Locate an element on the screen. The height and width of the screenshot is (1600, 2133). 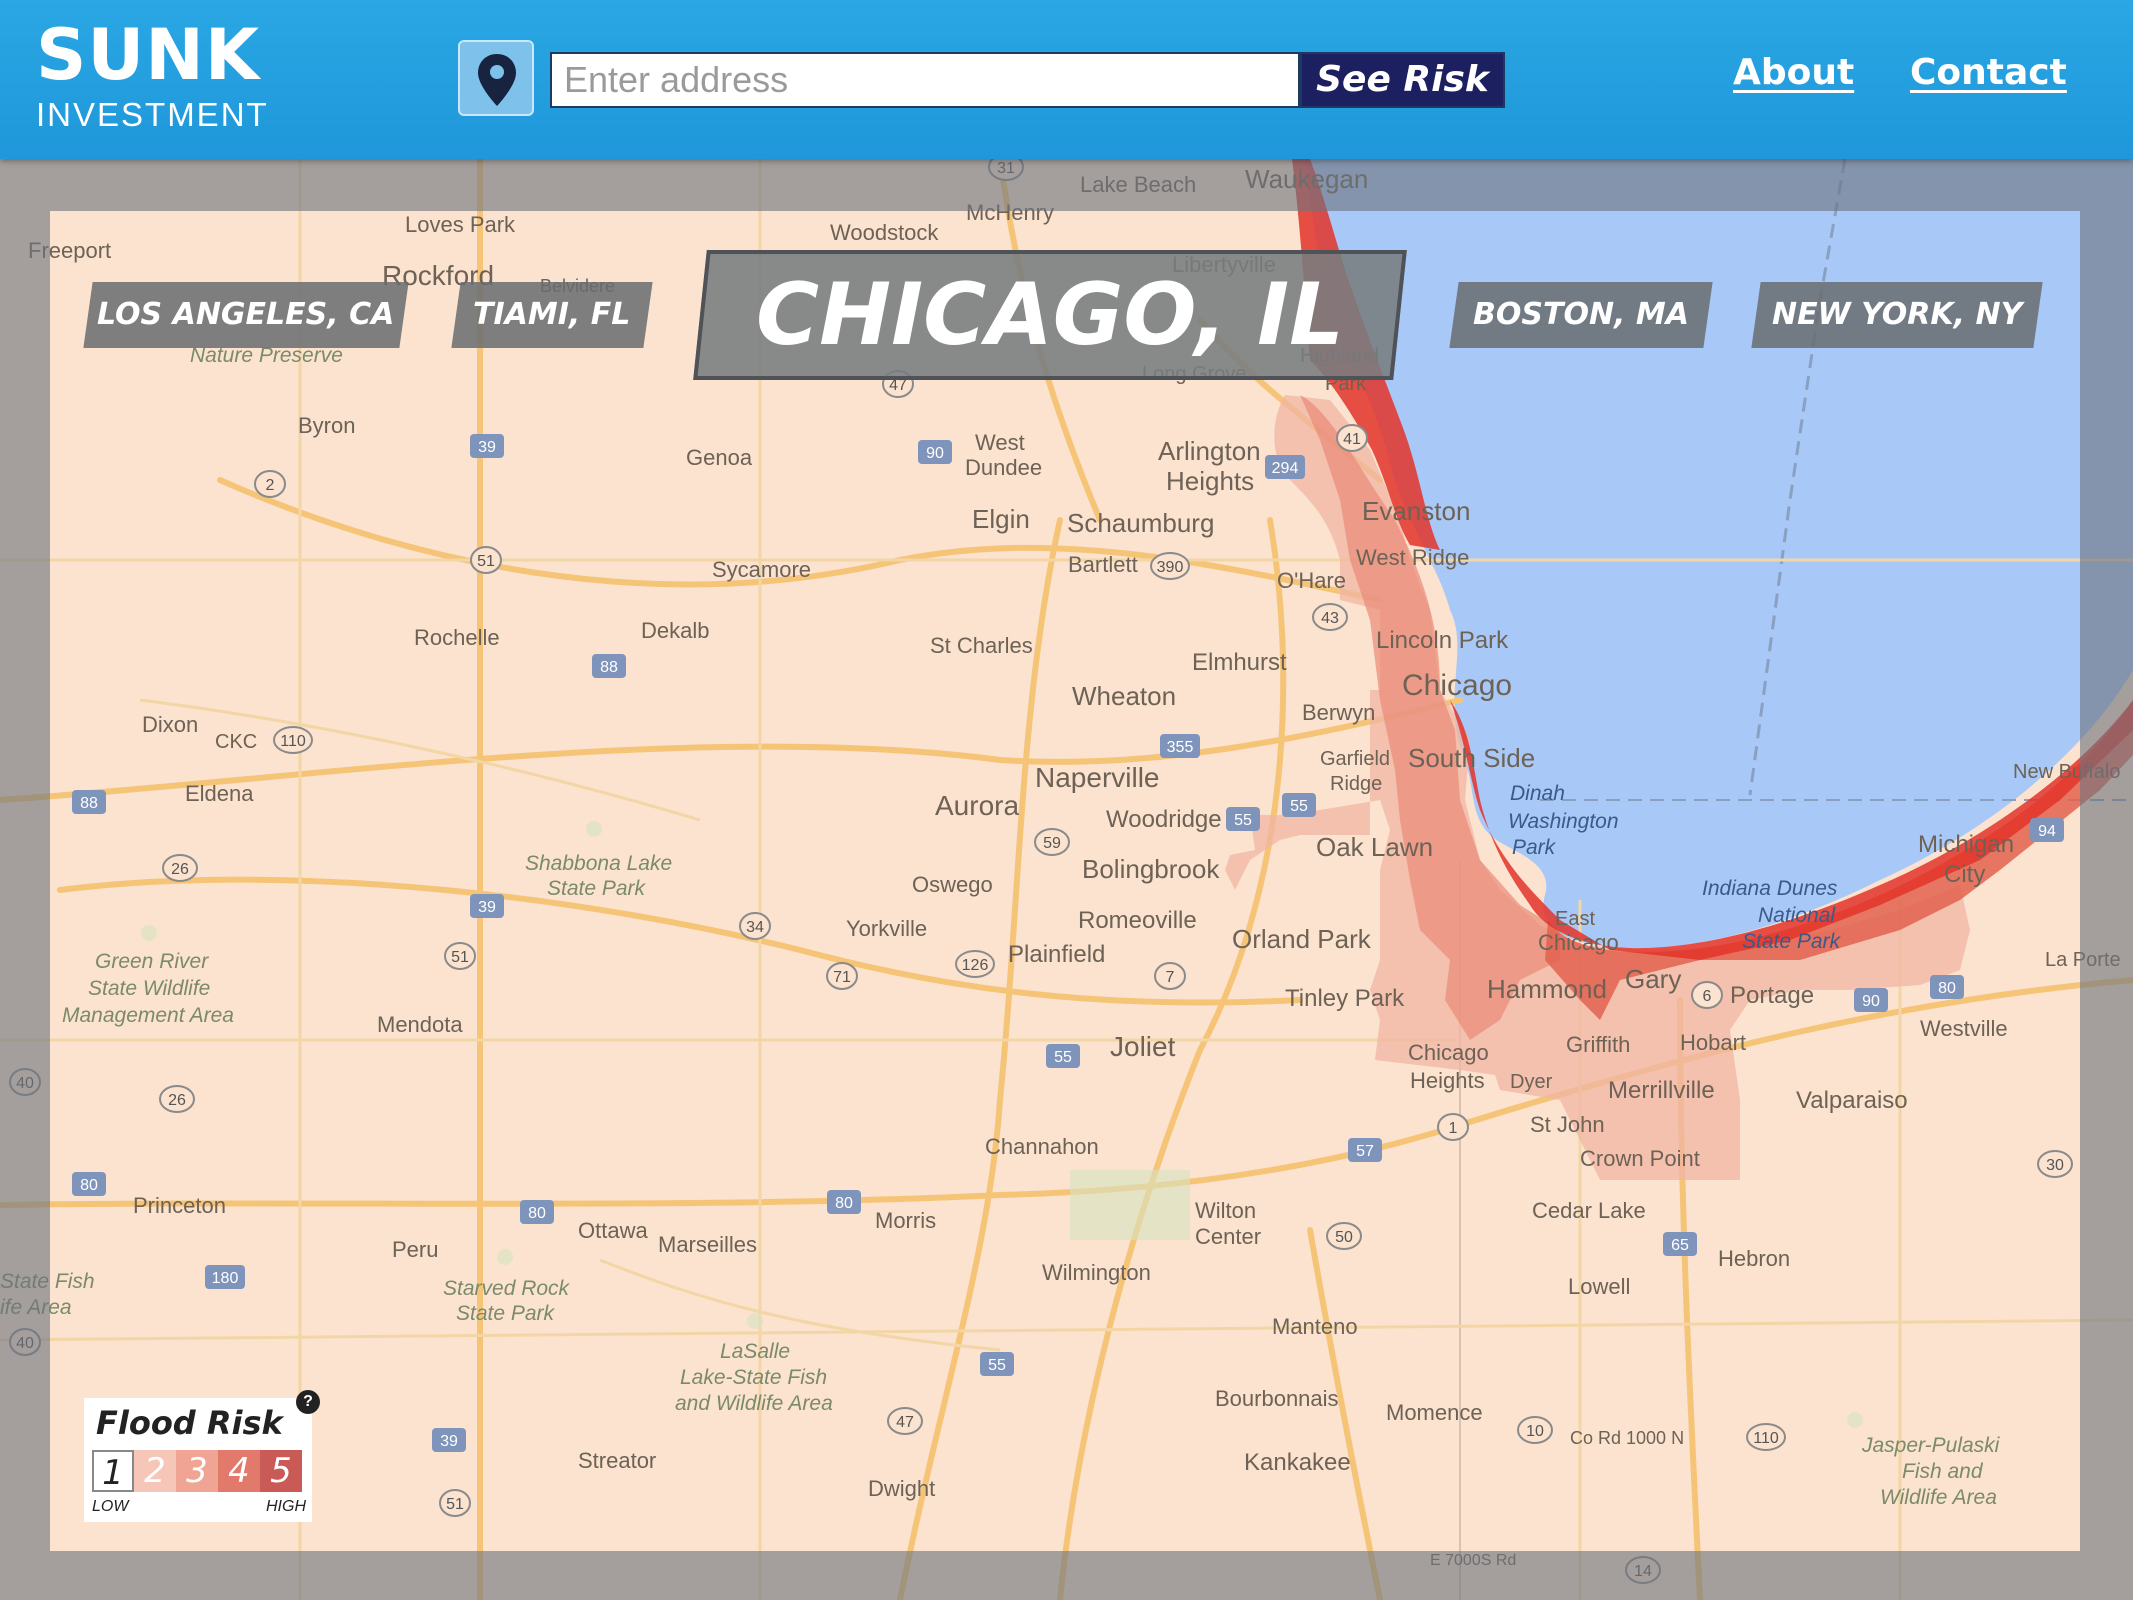
svg-text: East is located at coordinates (1575, 919).